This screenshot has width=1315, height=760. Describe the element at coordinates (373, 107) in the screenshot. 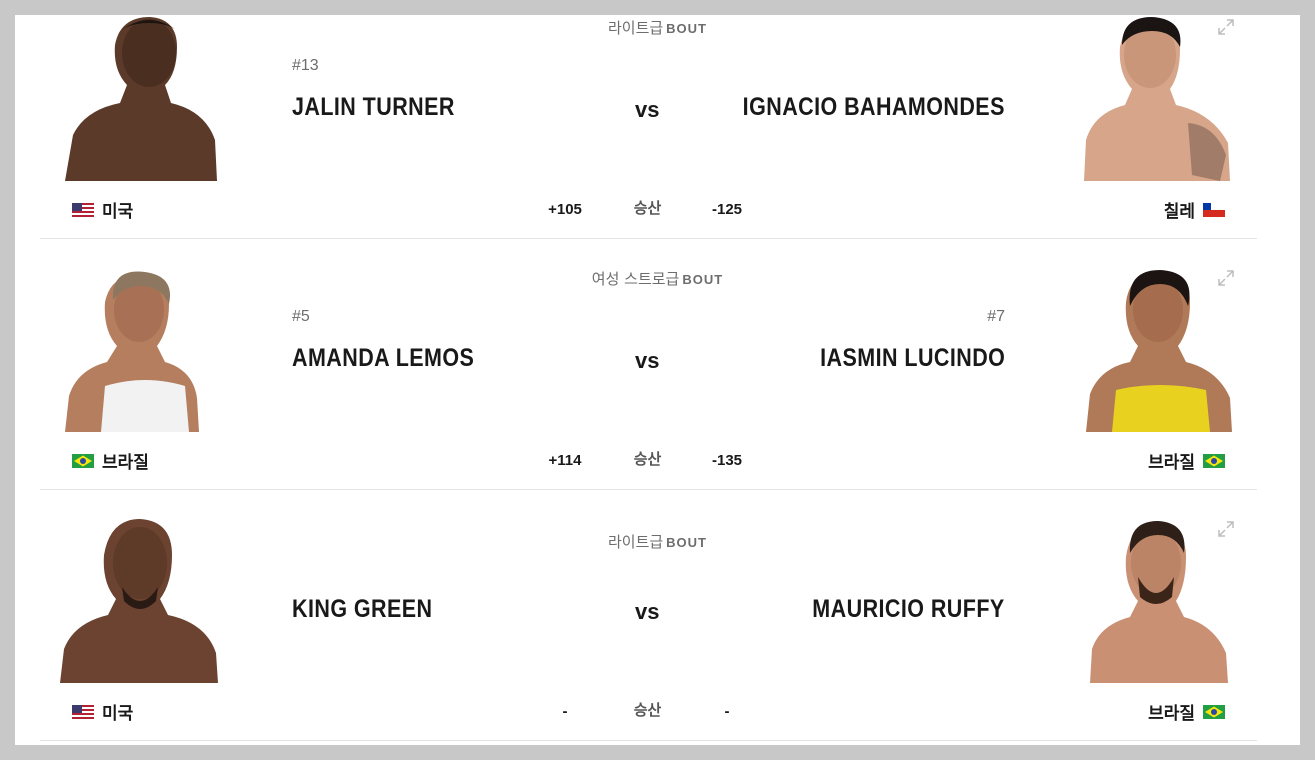

I see `fighter-name-left: JALIN TURNER` at that location.